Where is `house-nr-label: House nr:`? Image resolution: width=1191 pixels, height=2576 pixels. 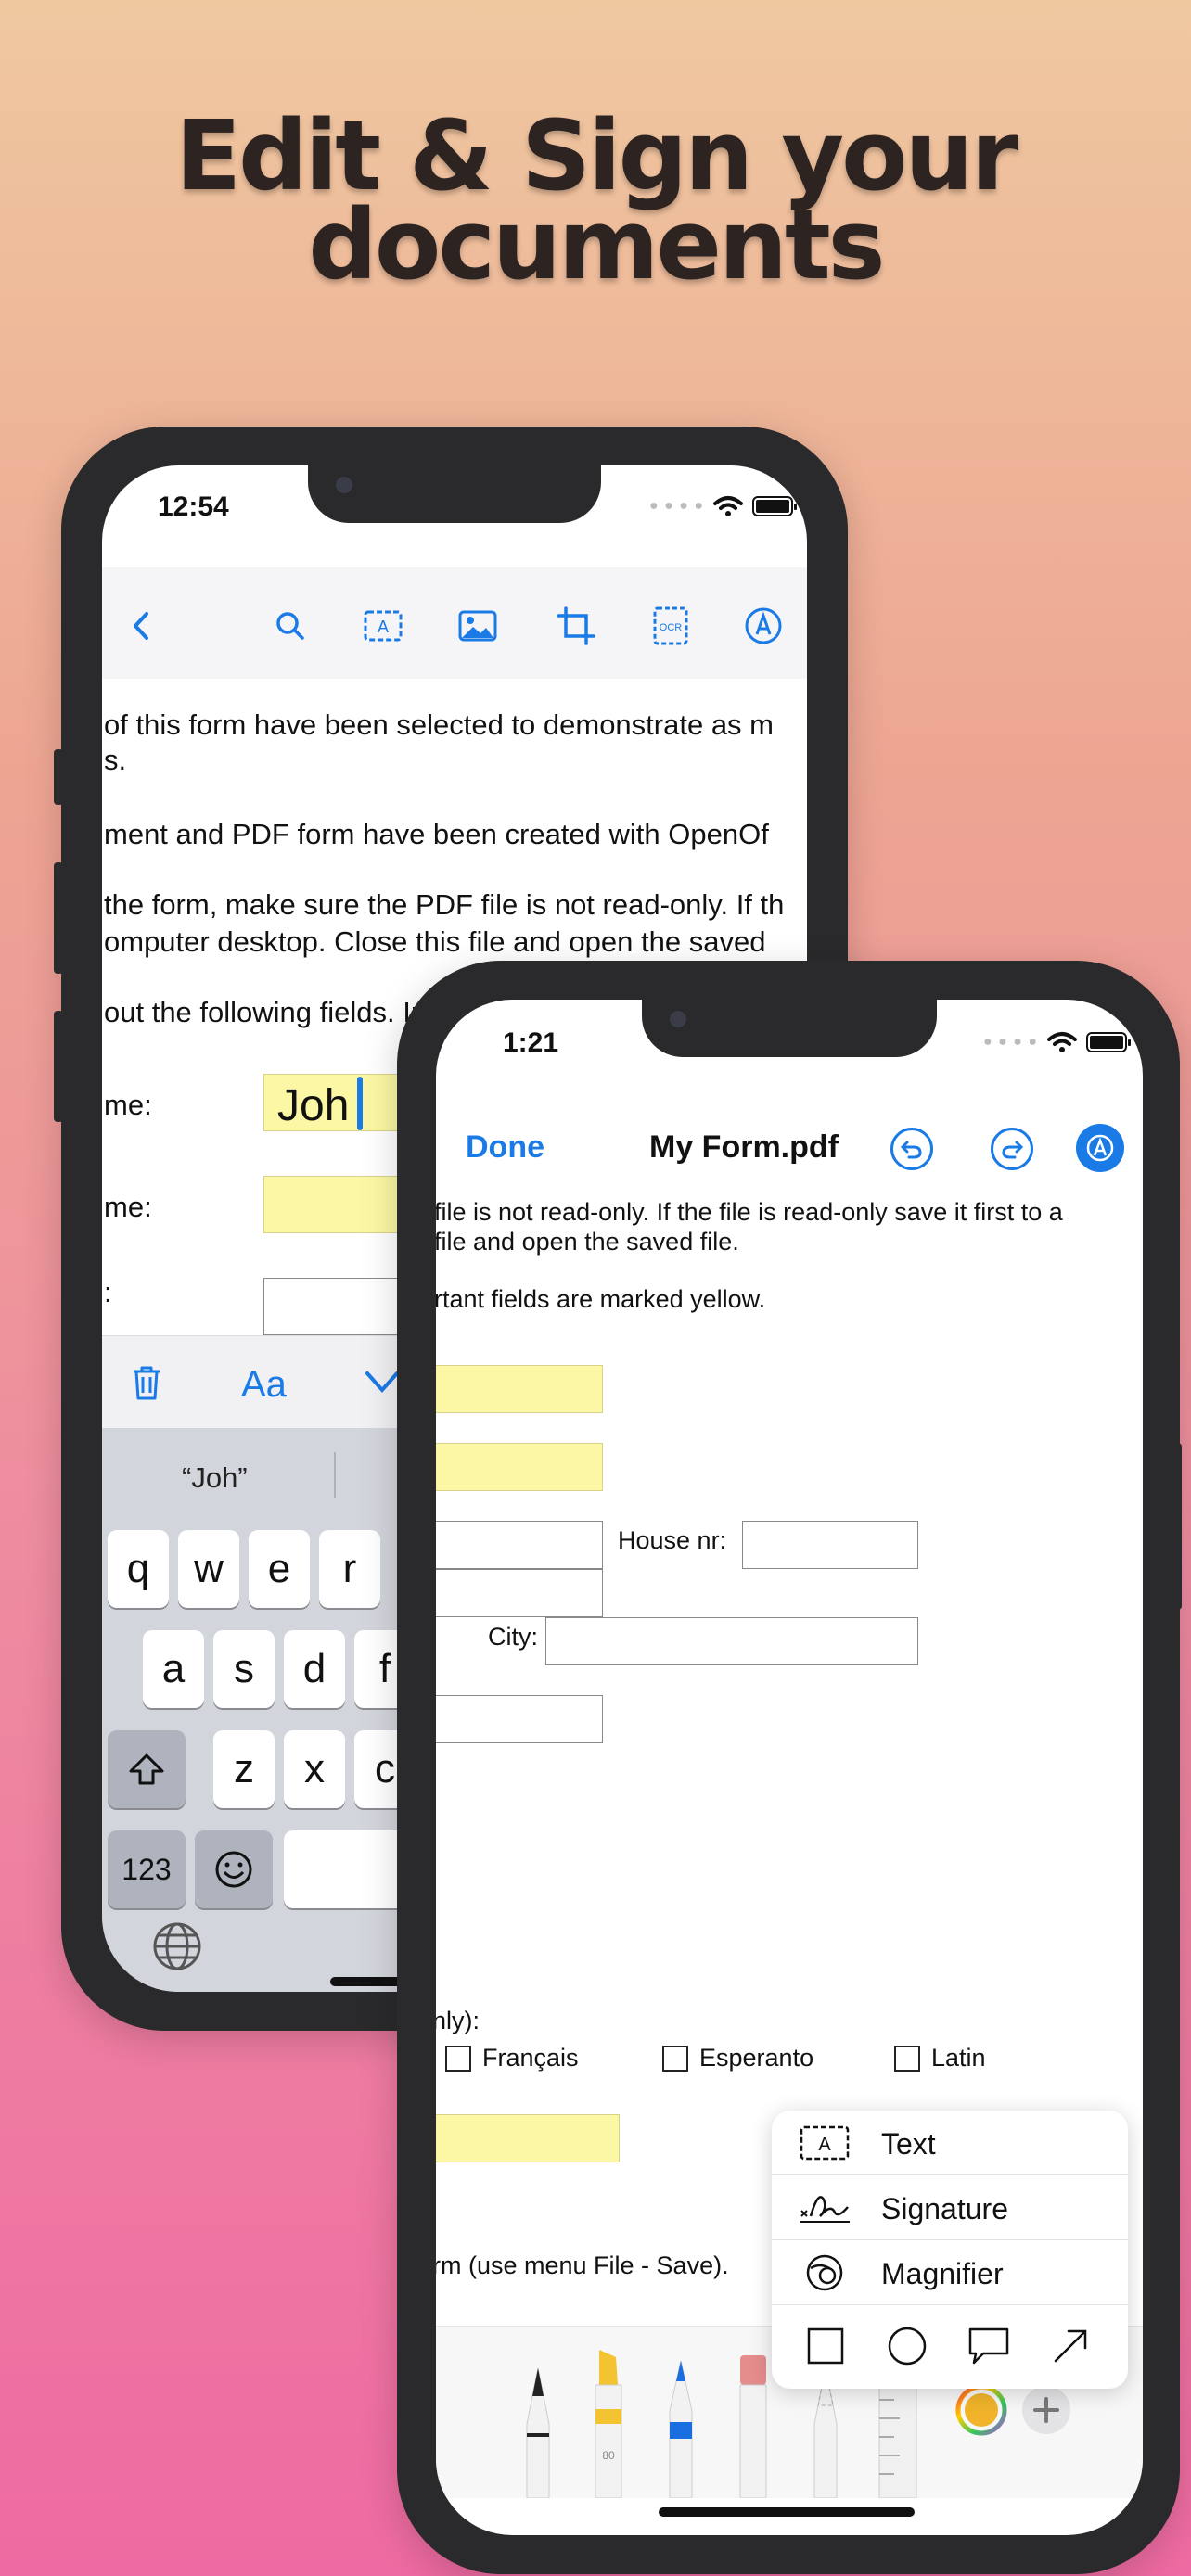
house-nr-label: House nr: is located at coordinates (673, 1540).